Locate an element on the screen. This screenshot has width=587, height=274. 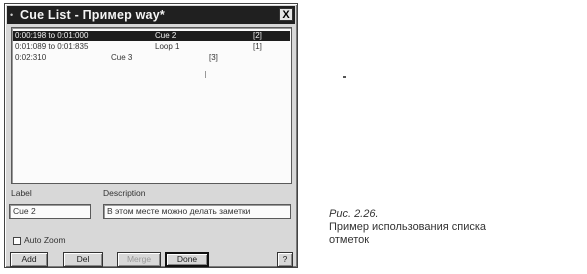
auto-zoom-checkbox is located at coordinates (17, 241).